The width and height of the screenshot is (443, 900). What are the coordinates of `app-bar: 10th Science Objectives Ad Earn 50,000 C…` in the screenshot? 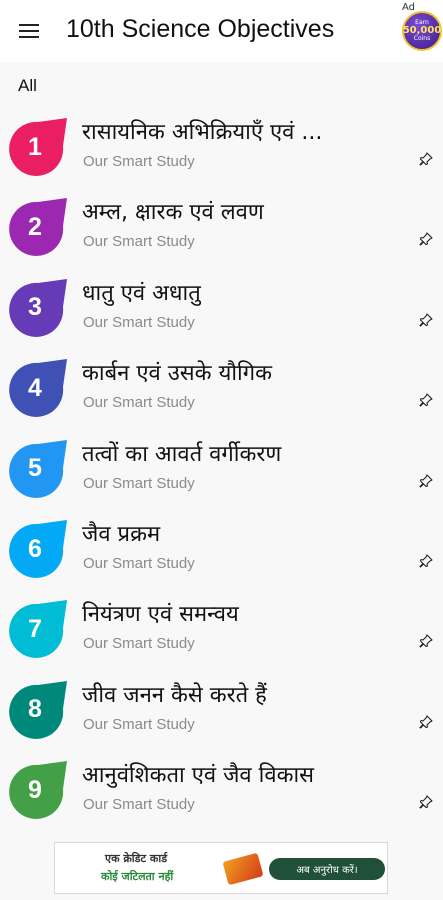 It's located at (221, 31).